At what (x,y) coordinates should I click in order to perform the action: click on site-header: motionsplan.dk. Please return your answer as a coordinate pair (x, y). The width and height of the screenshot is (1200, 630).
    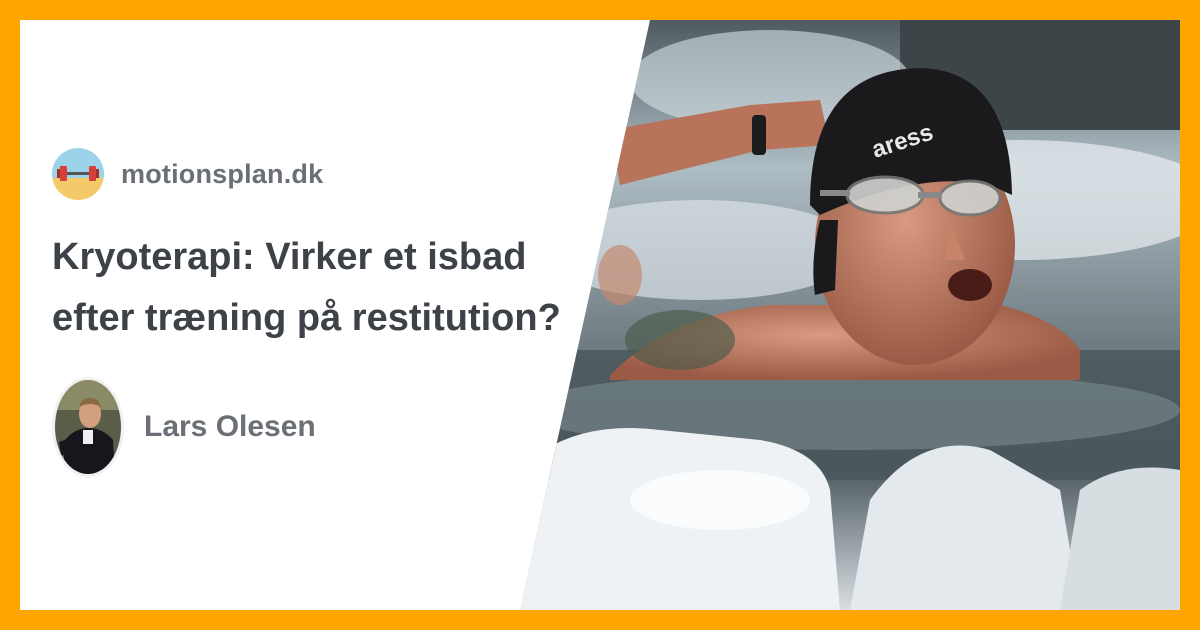
    Looking at the image, I should click on (187, 174).